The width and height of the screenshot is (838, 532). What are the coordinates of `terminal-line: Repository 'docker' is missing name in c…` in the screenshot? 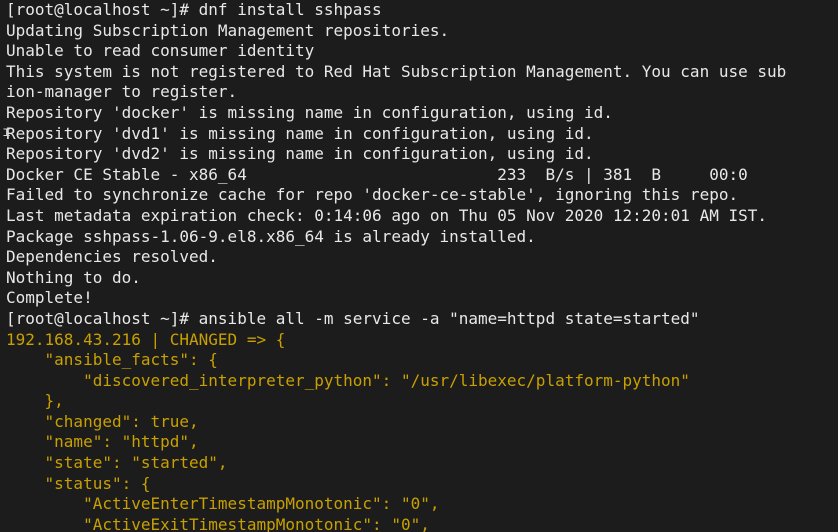 It's located at (309, 112).